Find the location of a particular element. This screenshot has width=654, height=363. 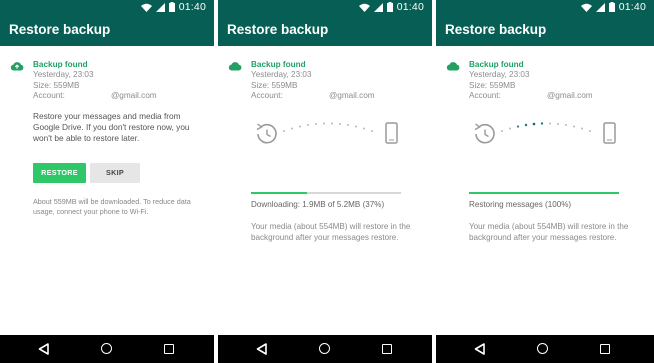

download-progress-label: Downloading: 1.9MB of 5.2MB (37%) is located at coordinates (318, 204).